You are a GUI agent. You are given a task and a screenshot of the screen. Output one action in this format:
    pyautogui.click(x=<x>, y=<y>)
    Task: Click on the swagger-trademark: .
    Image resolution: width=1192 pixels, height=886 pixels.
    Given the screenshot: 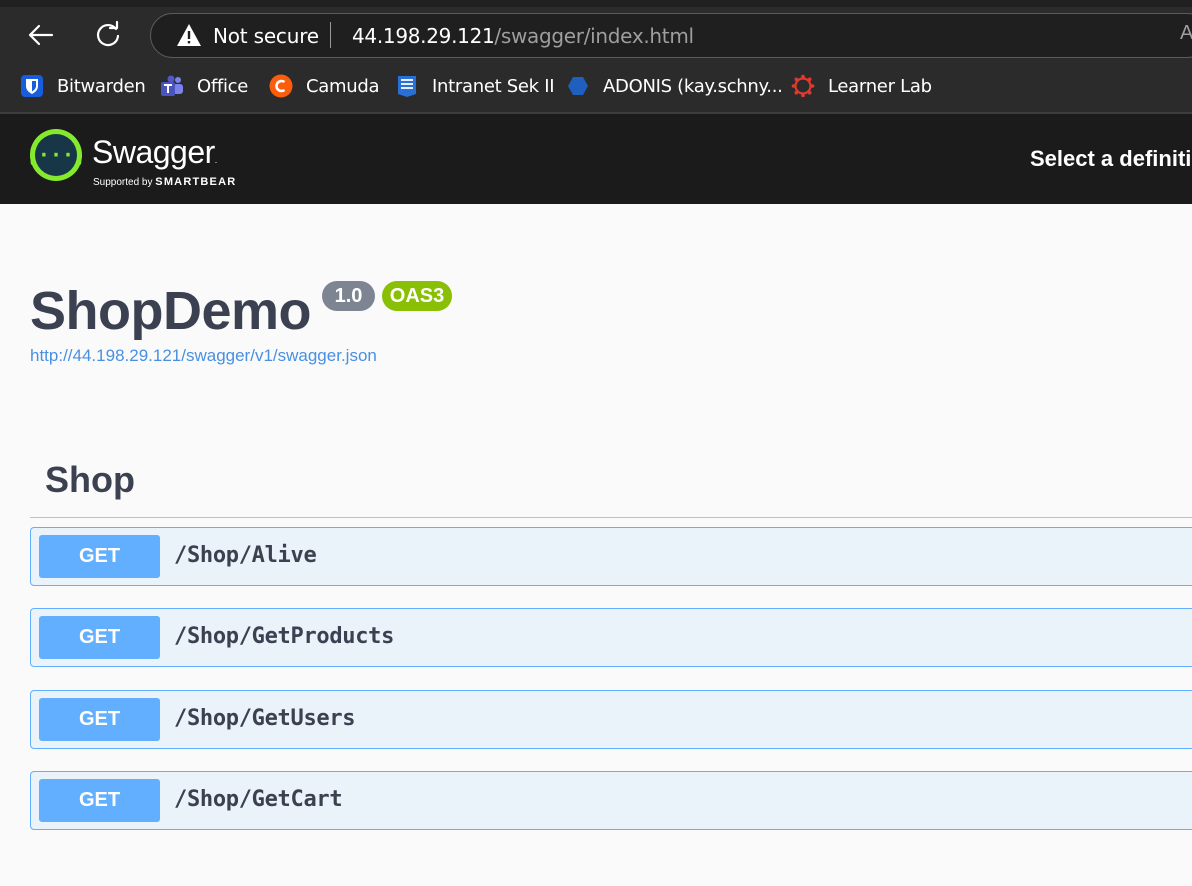 What is the action you would take?
    pyautogui.click(x=216, y=160)
    